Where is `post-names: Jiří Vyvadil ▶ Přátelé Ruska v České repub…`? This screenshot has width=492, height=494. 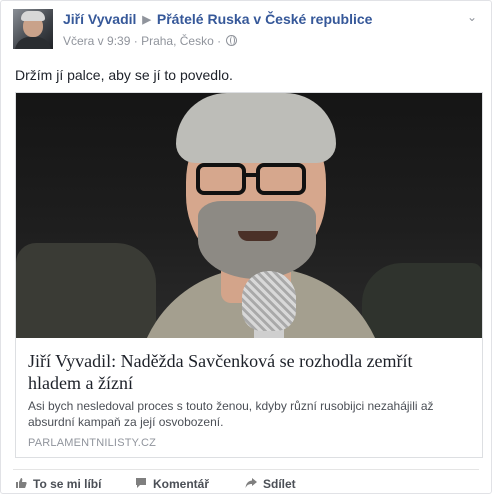 post-names: Jiří Vyvadil ▶ Přátelé Ruska v České repub… is located at coordinates (217, 19).